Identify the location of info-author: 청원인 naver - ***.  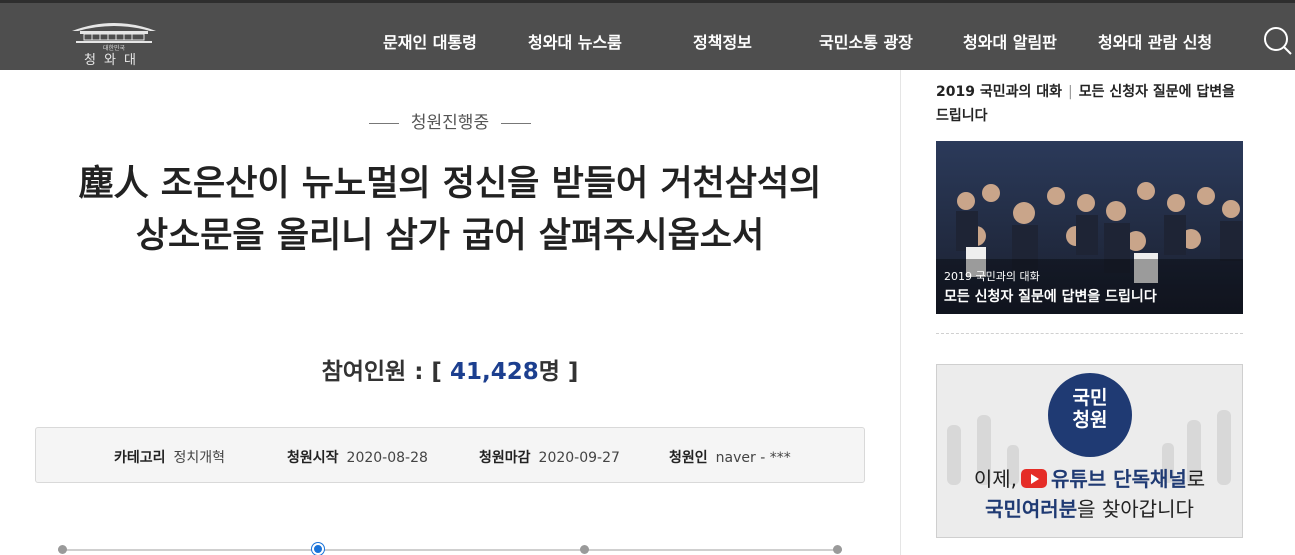
(730, 457).